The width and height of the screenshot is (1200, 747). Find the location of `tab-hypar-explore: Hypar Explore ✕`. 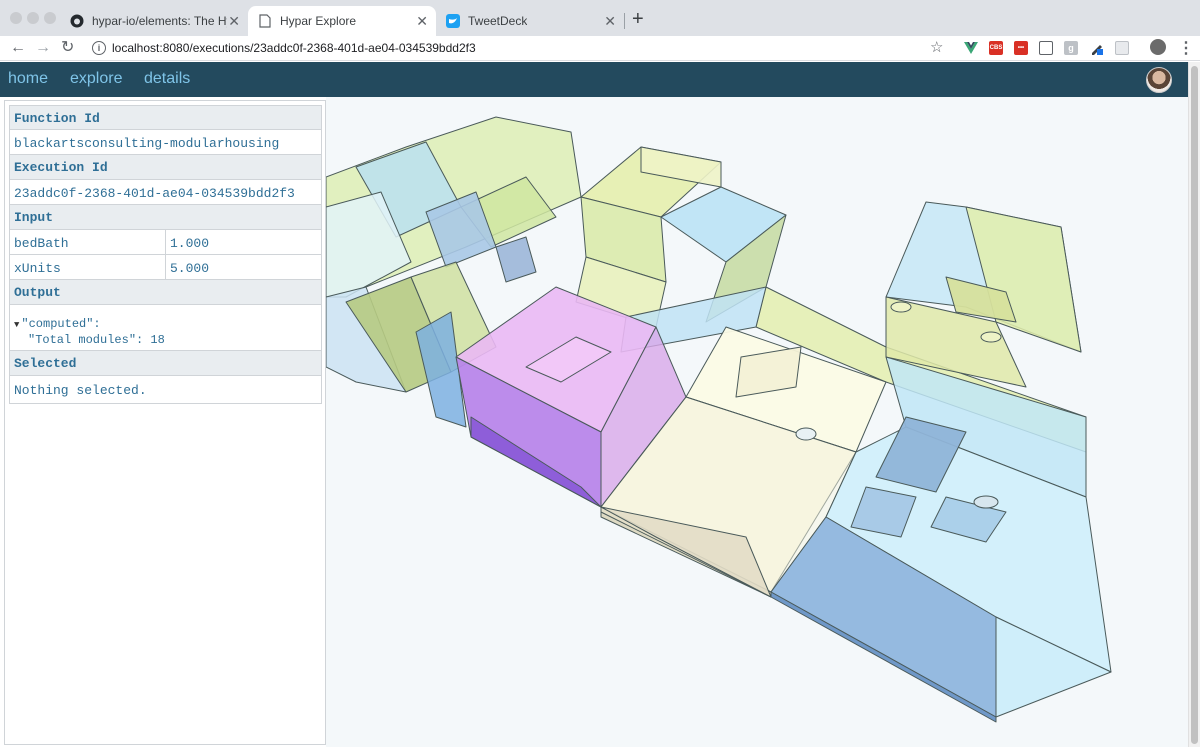

tab-hypar-explore: Hypar Explore ✕ is located at coordinates (342, 21).